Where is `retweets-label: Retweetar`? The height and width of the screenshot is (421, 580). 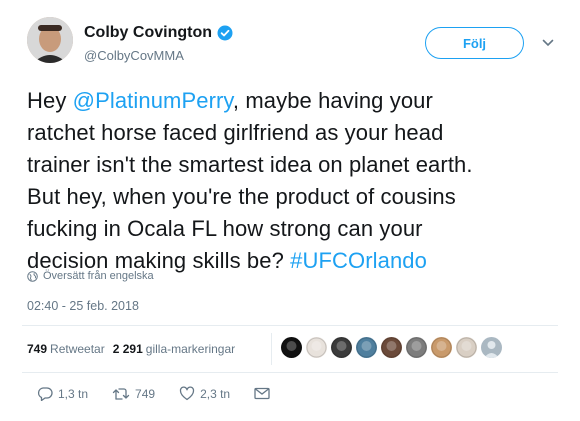
retweets-label: Retweetar is located at coordinates (77, 349).